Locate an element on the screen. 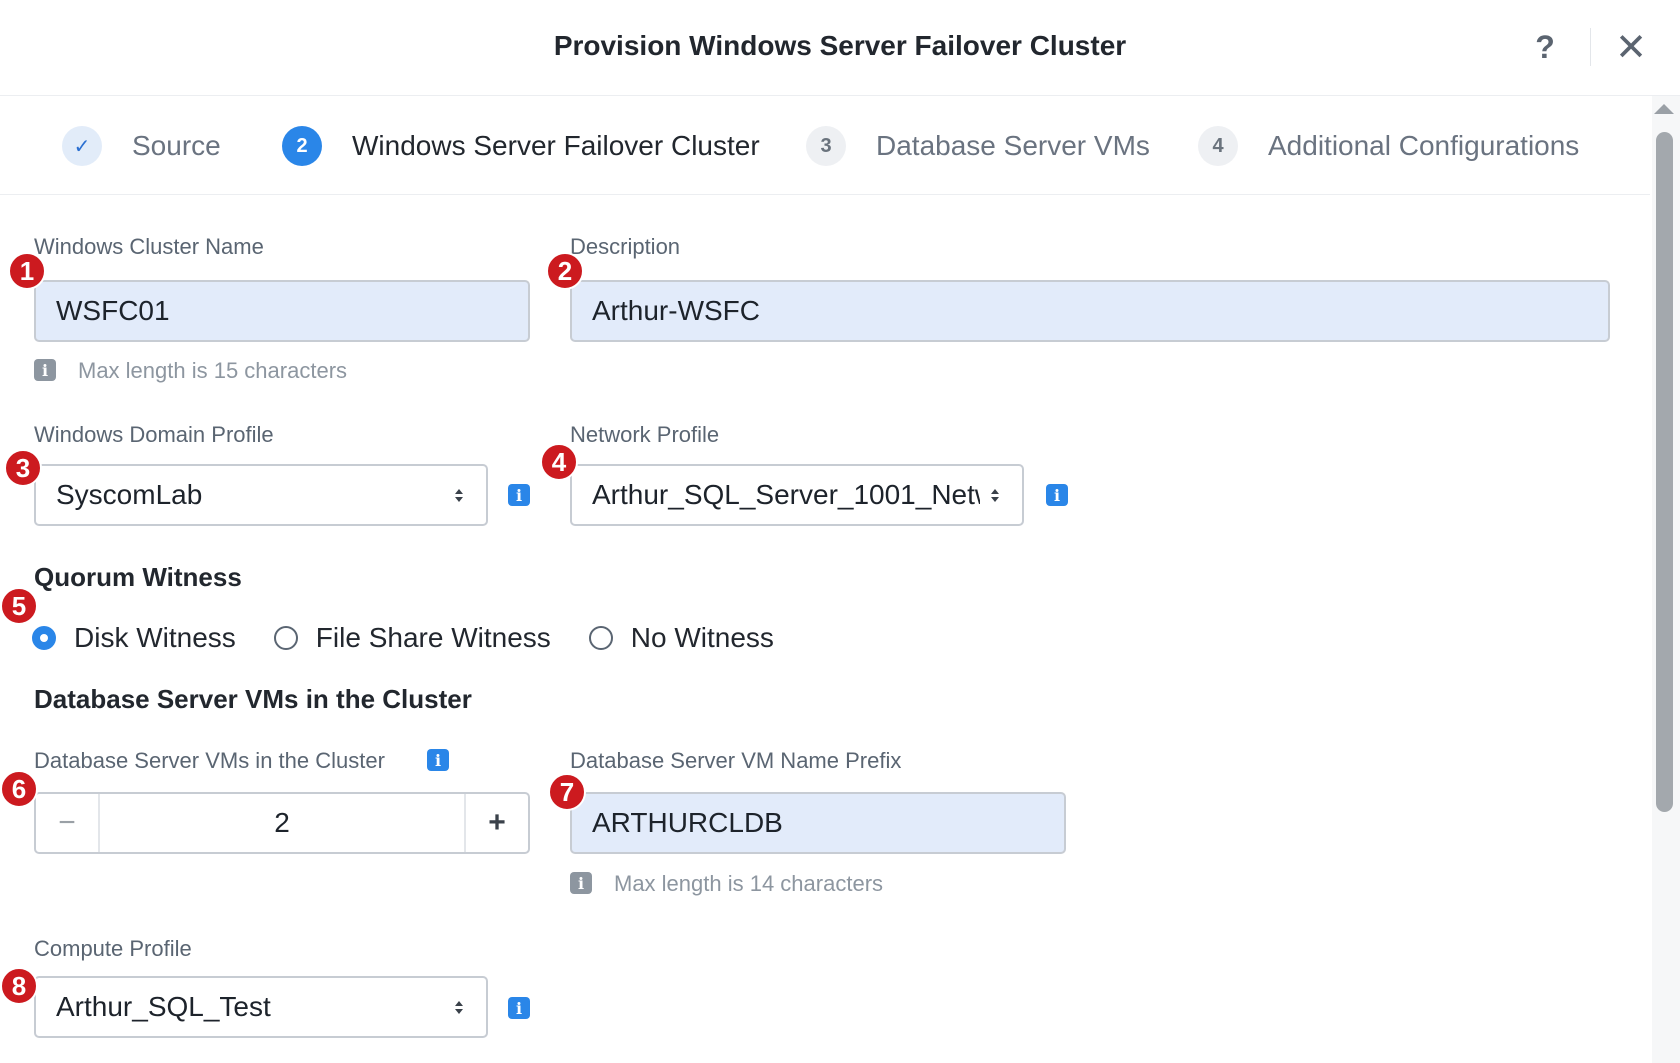  network-profile-label: Network Profile is located at coordinates (645, 434).